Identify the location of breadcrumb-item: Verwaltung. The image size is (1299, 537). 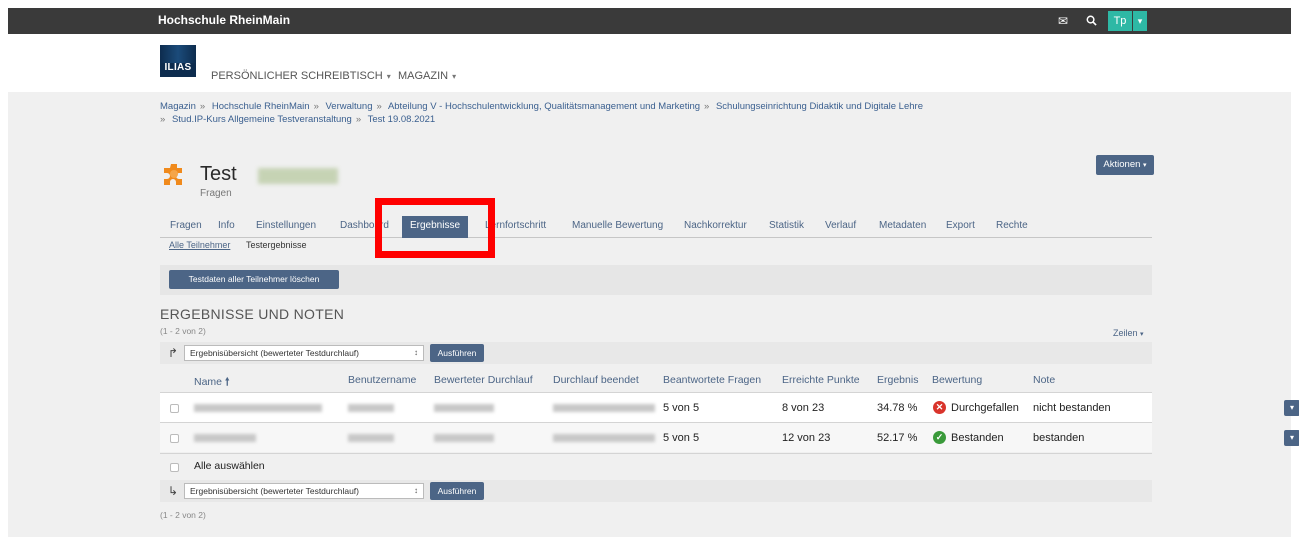
(349, 106).